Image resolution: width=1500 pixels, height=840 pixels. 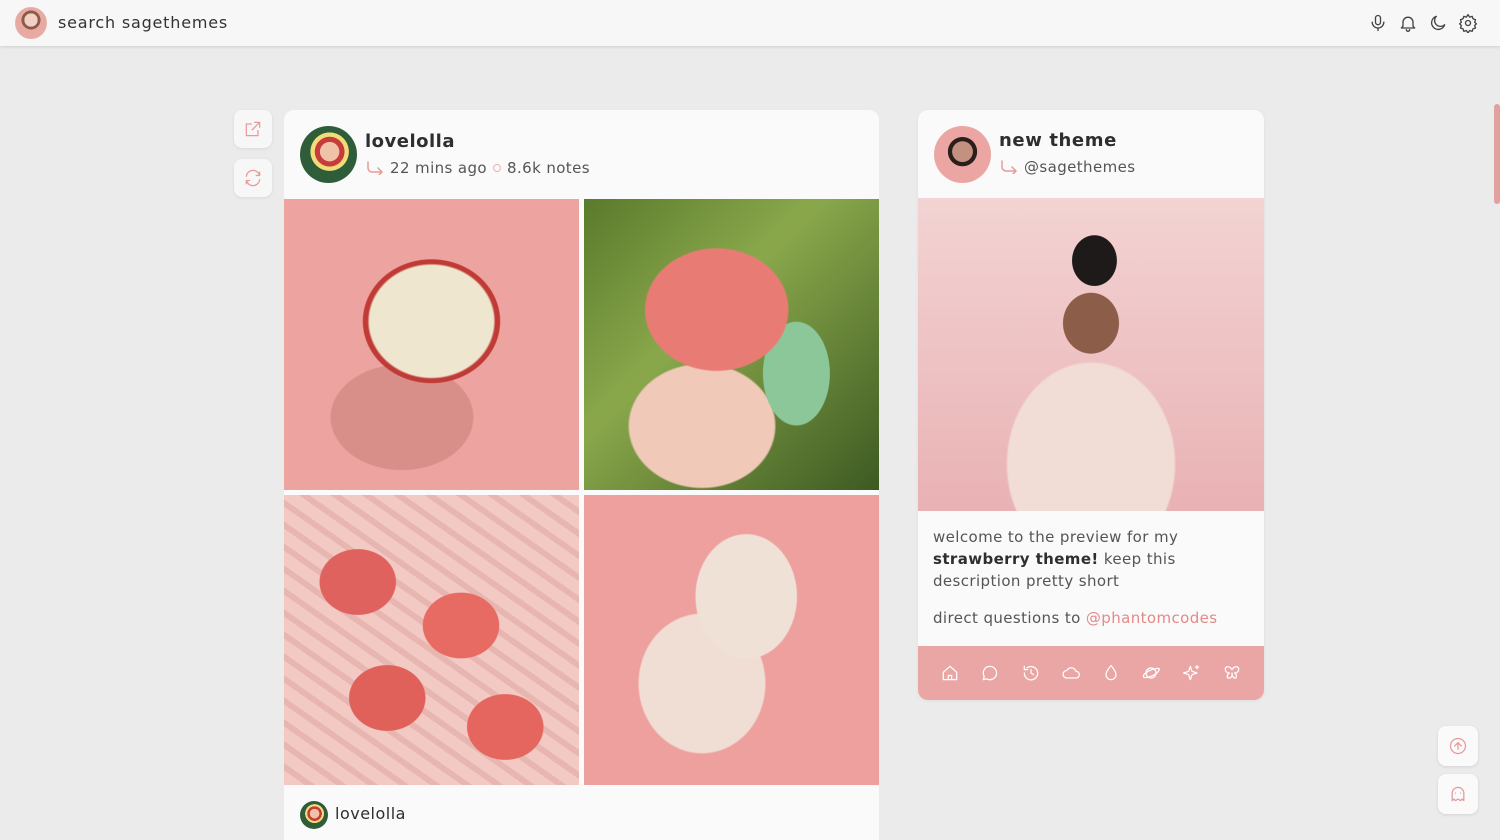 What do you see at coordinates (1111, 673) in the screenshot?
I see `drop-icon` at bounding box center [1111, 673].